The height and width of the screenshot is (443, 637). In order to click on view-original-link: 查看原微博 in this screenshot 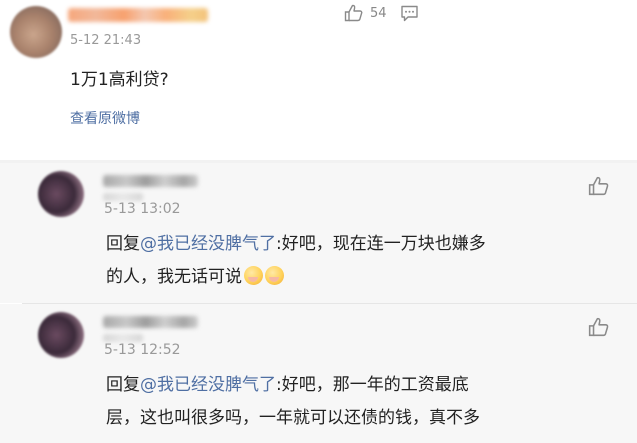, I will do `click(105, 118)`.